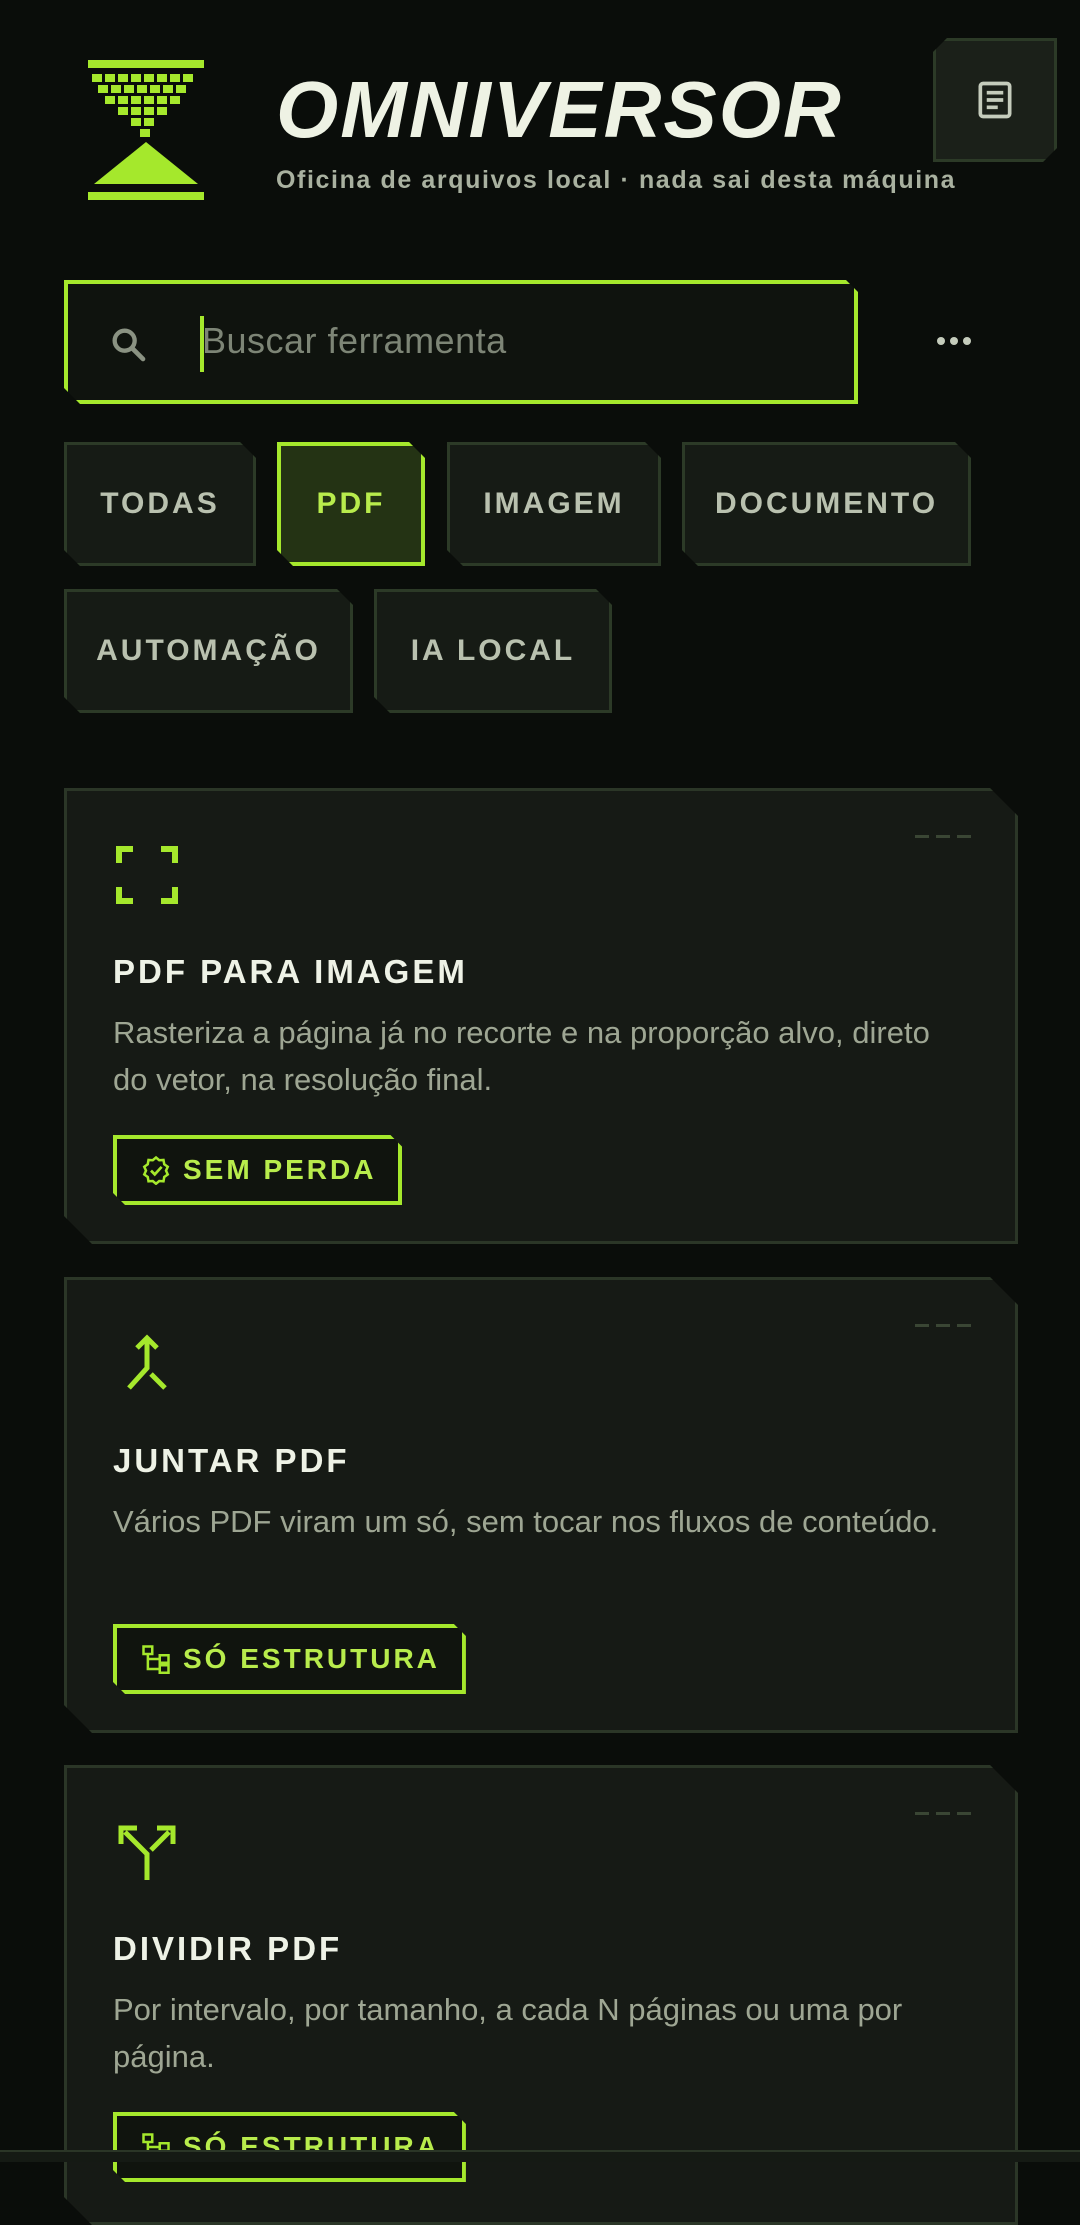 This screenshot has width=1080, height=2225. I want to click on crop-frame-icon, so click(147, 875).